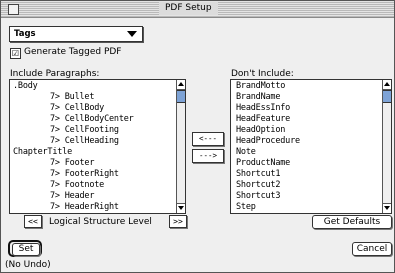 Image resolution: width=395 pixels, height=273 pixels. Describe the element at coordinates (188, 8) in the screenshot. I see `window-title: PDF Setup` at that location.